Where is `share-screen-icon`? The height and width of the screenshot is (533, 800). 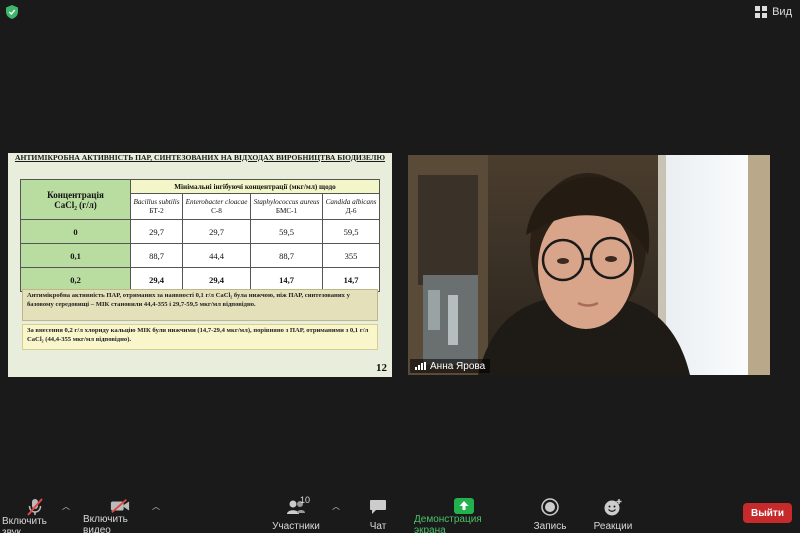
share-screen-icon is located at coordinates (464, 506).